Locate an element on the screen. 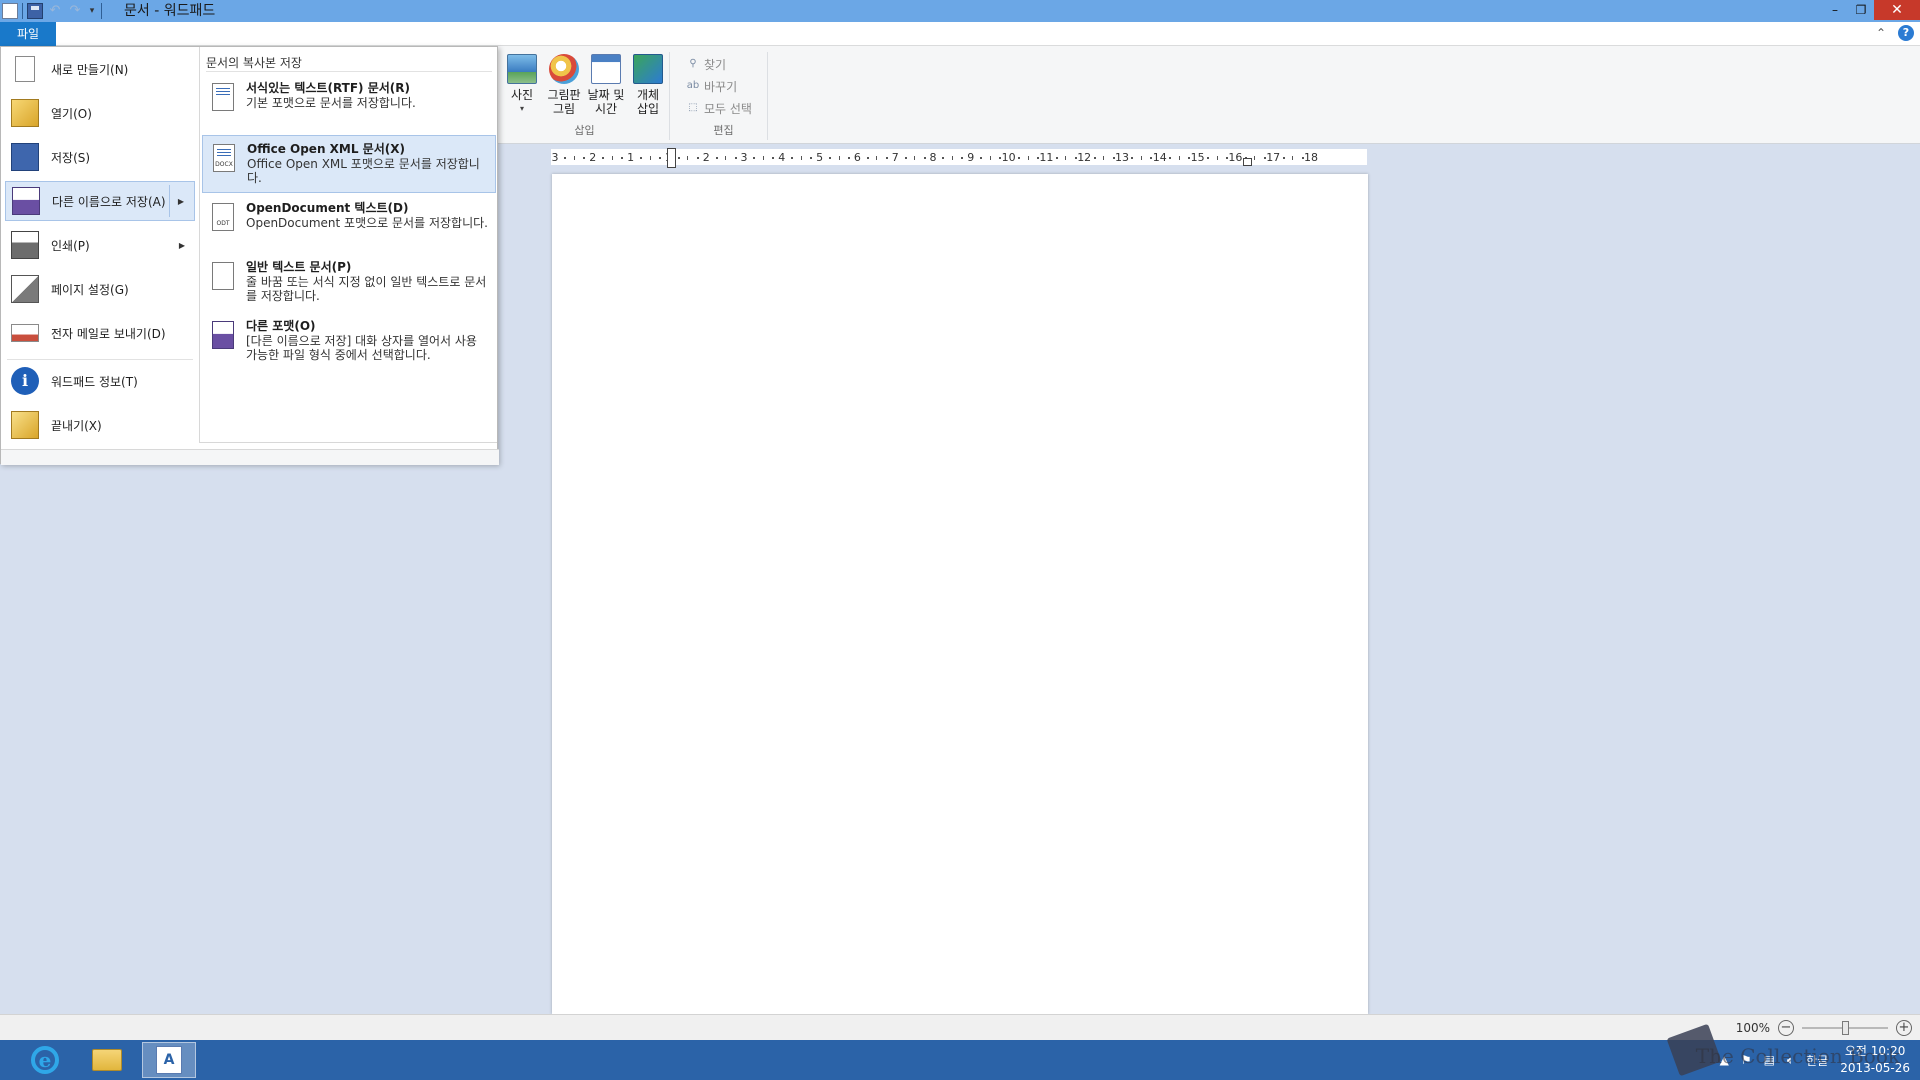  find-button: ⚲ 찾기 is located at coordinates (706, 64).